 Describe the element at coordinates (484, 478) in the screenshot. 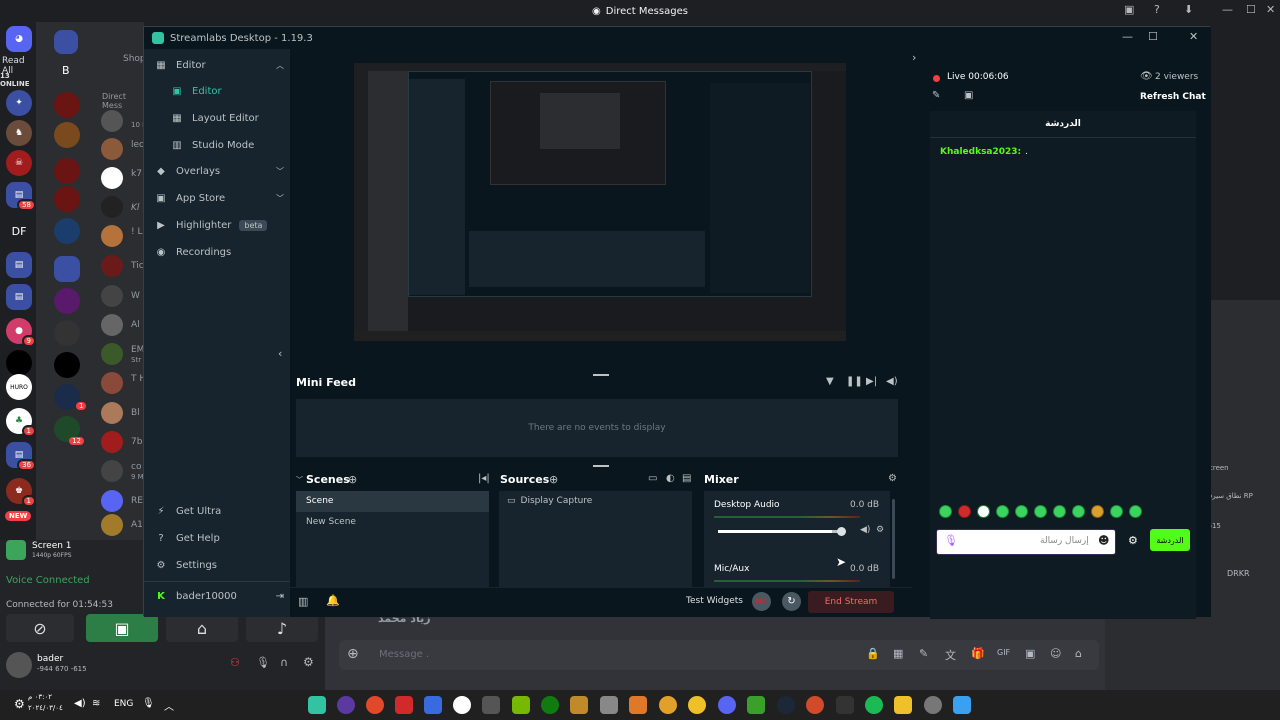

I see `scene-collapse-icon: |◂|` at that location.